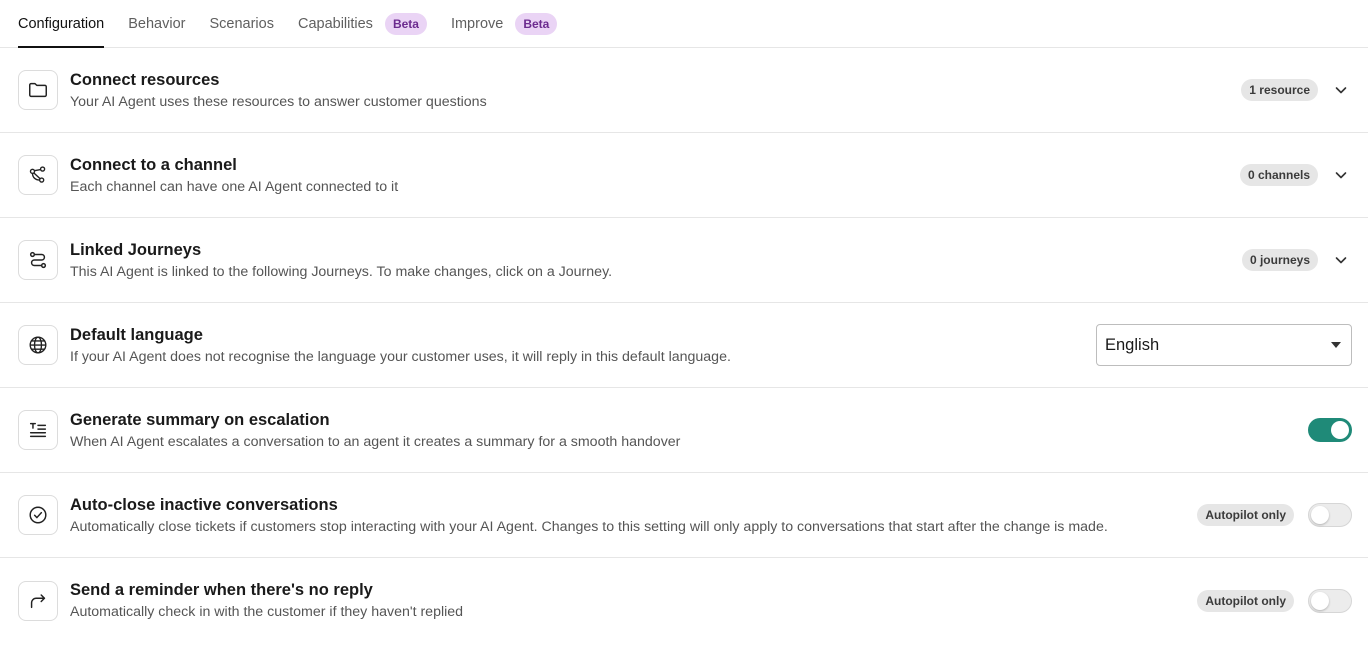 This screenshot has height=652, width=1368. I want to click on tab-configuration: Configuration, so click(61, 24).